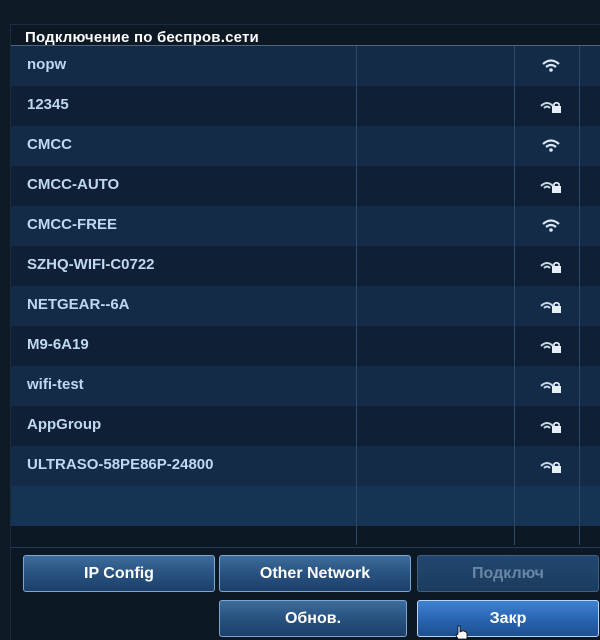 This screenshot has width=600, height=640. What do you see at coordinates (305, 266) in the screenshot?
I see `network-row: SZHQ-WIFI-C0722` at bounding box center [305, 266].